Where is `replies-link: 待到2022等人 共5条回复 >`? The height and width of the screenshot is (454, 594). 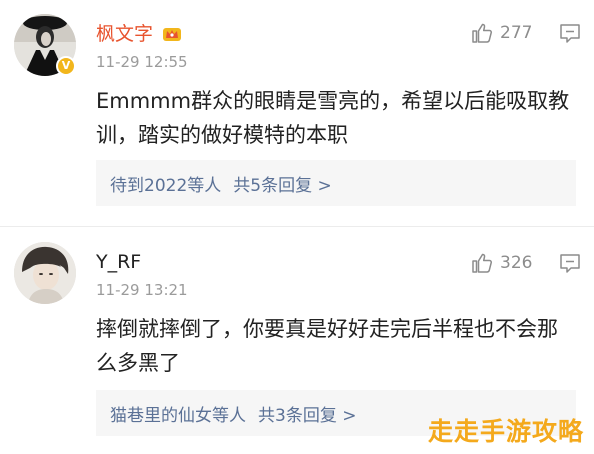
replies-link: 待到2022等人 共5条回复 > is located at coordinates (336, 183).